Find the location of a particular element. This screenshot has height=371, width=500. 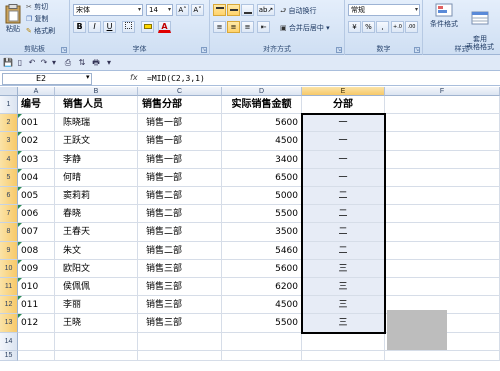

row-header-4: 4 is located at coordinates (9, 159).